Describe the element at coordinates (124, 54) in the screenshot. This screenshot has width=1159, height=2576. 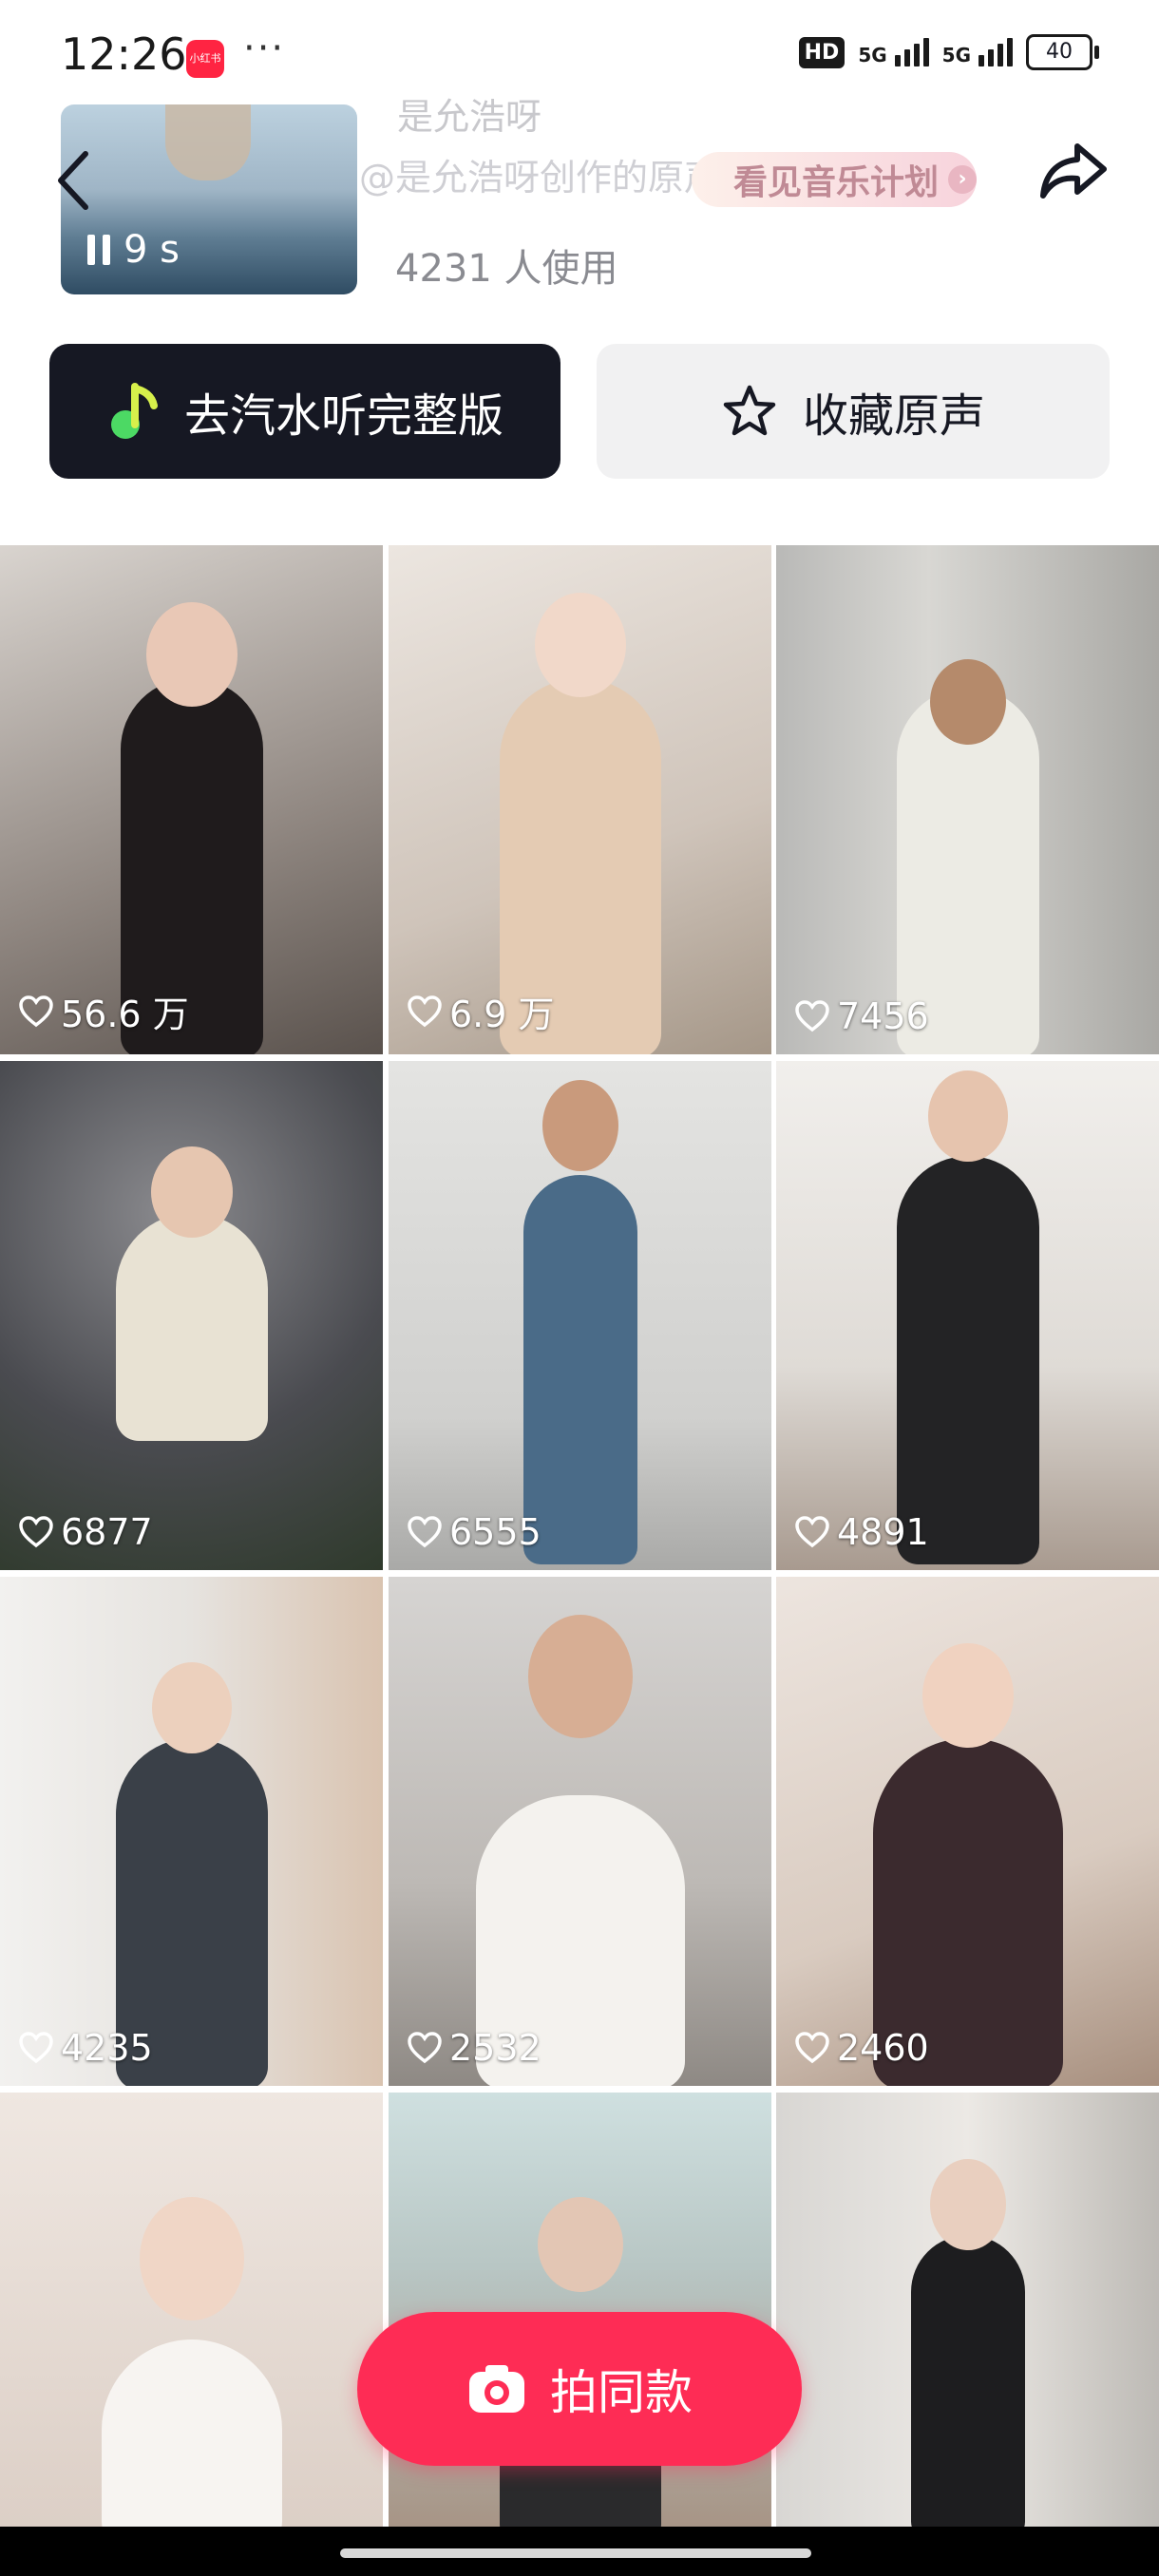
I see `status-time: 12:26` at that location.